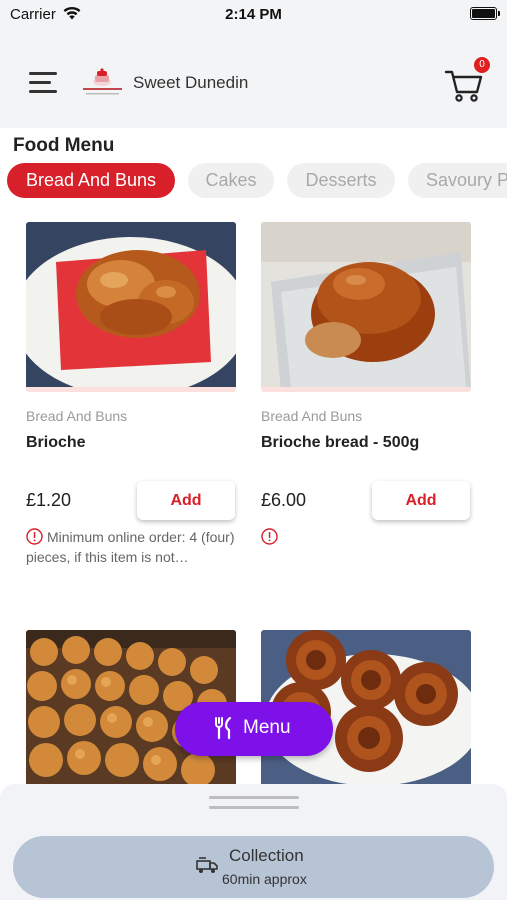 Image resolution: width=507 pixels, height=900 pixels. Describe the element at coordinates (266, 855) in the screenshot. I see `collection-title: Collection` at that location.